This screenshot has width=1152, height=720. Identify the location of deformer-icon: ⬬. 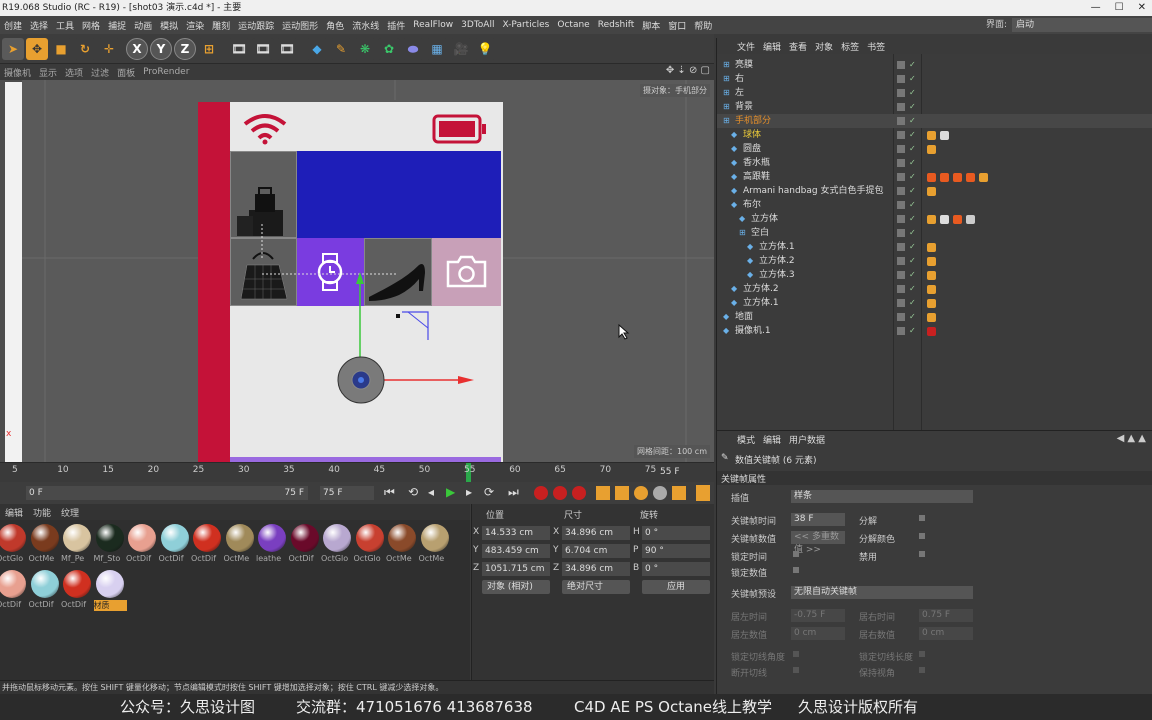
(413, 49).